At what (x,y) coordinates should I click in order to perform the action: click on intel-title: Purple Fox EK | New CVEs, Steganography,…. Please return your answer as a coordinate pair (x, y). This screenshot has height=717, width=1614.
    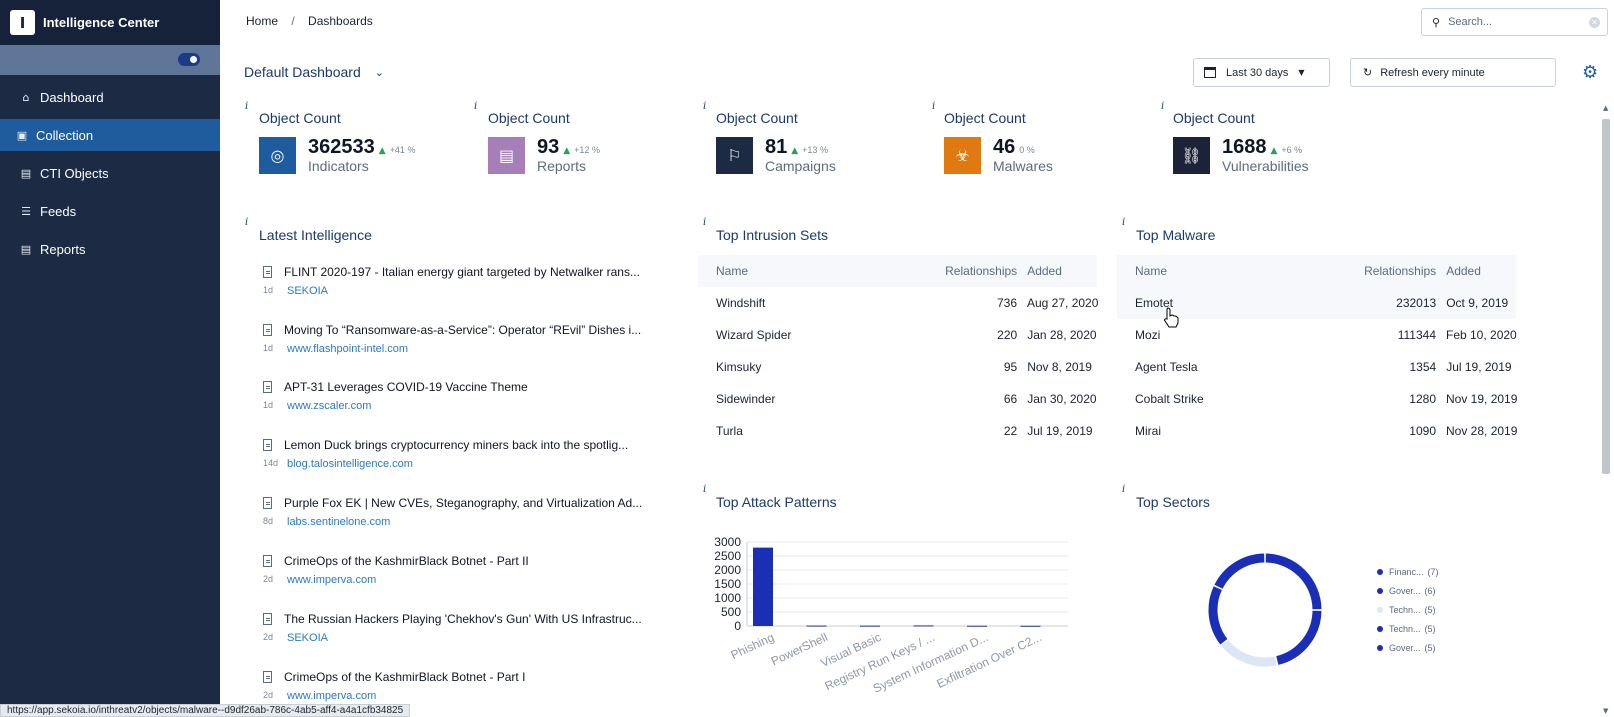
    Looking at the image, I should click on (471, 503).